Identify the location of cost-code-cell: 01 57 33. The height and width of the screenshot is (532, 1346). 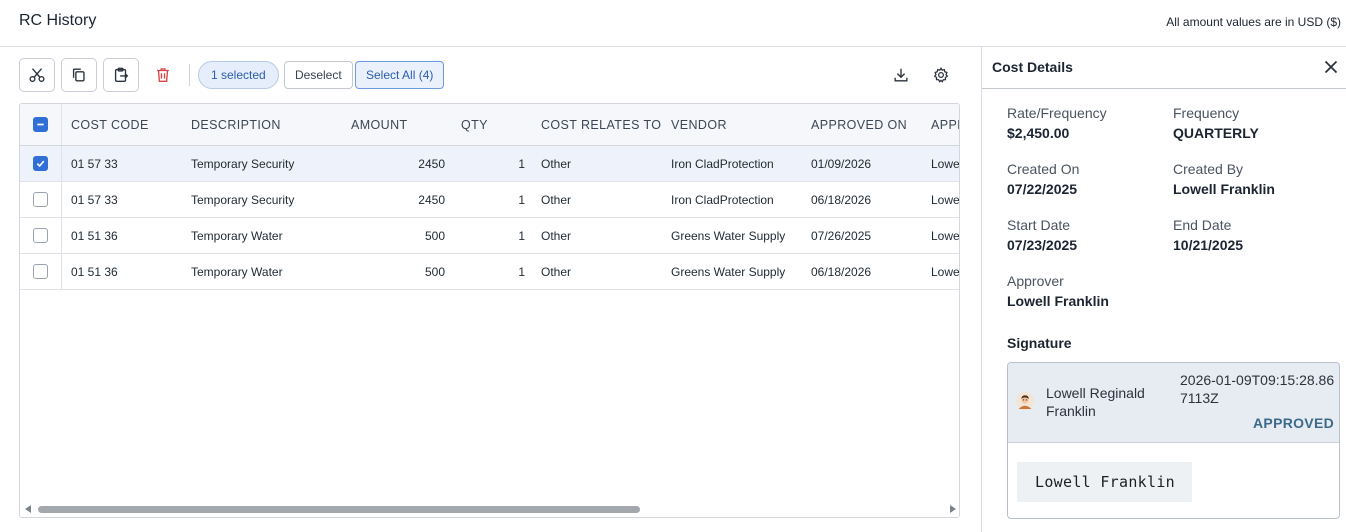
(94, 199).